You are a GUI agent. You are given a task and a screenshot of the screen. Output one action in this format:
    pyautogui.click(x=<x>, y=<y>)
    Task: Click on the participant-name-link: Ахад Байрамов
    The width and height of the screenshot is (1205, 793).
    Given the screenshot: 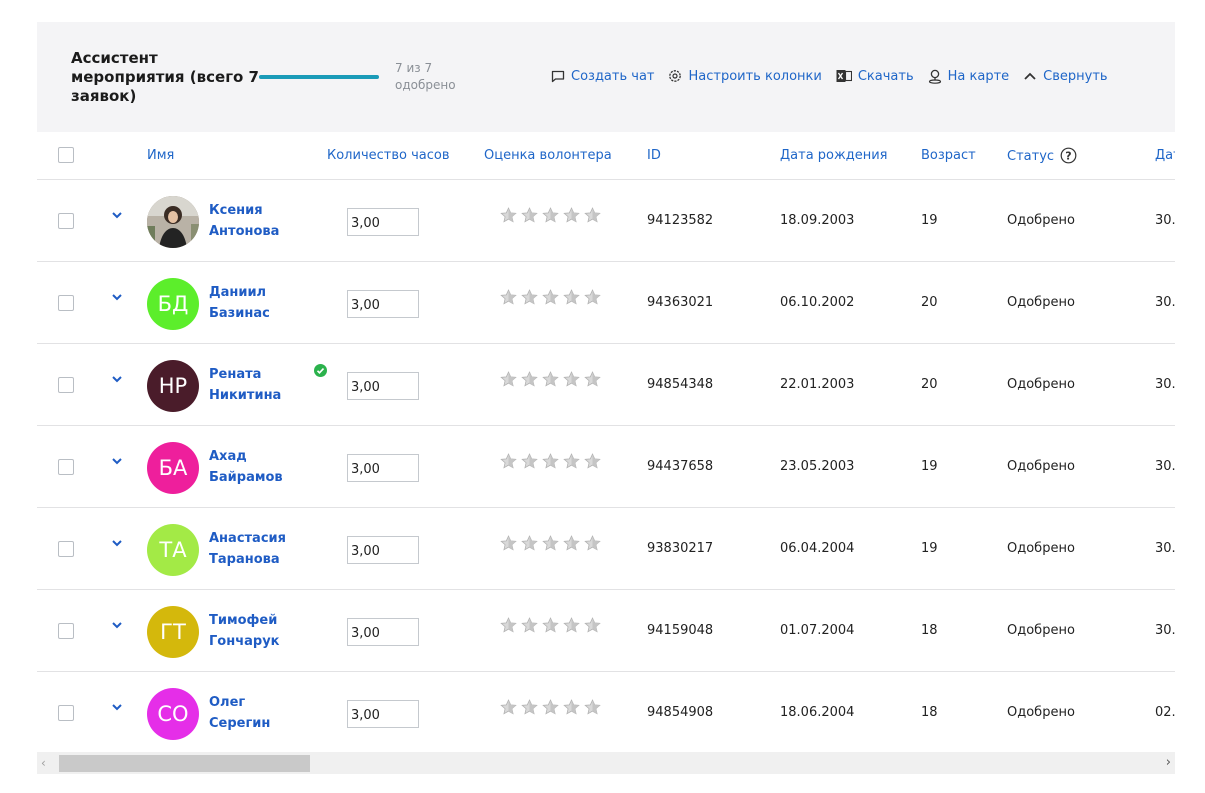 What is the action you would take?
    pyautogui.click(x=259, y=467)
    